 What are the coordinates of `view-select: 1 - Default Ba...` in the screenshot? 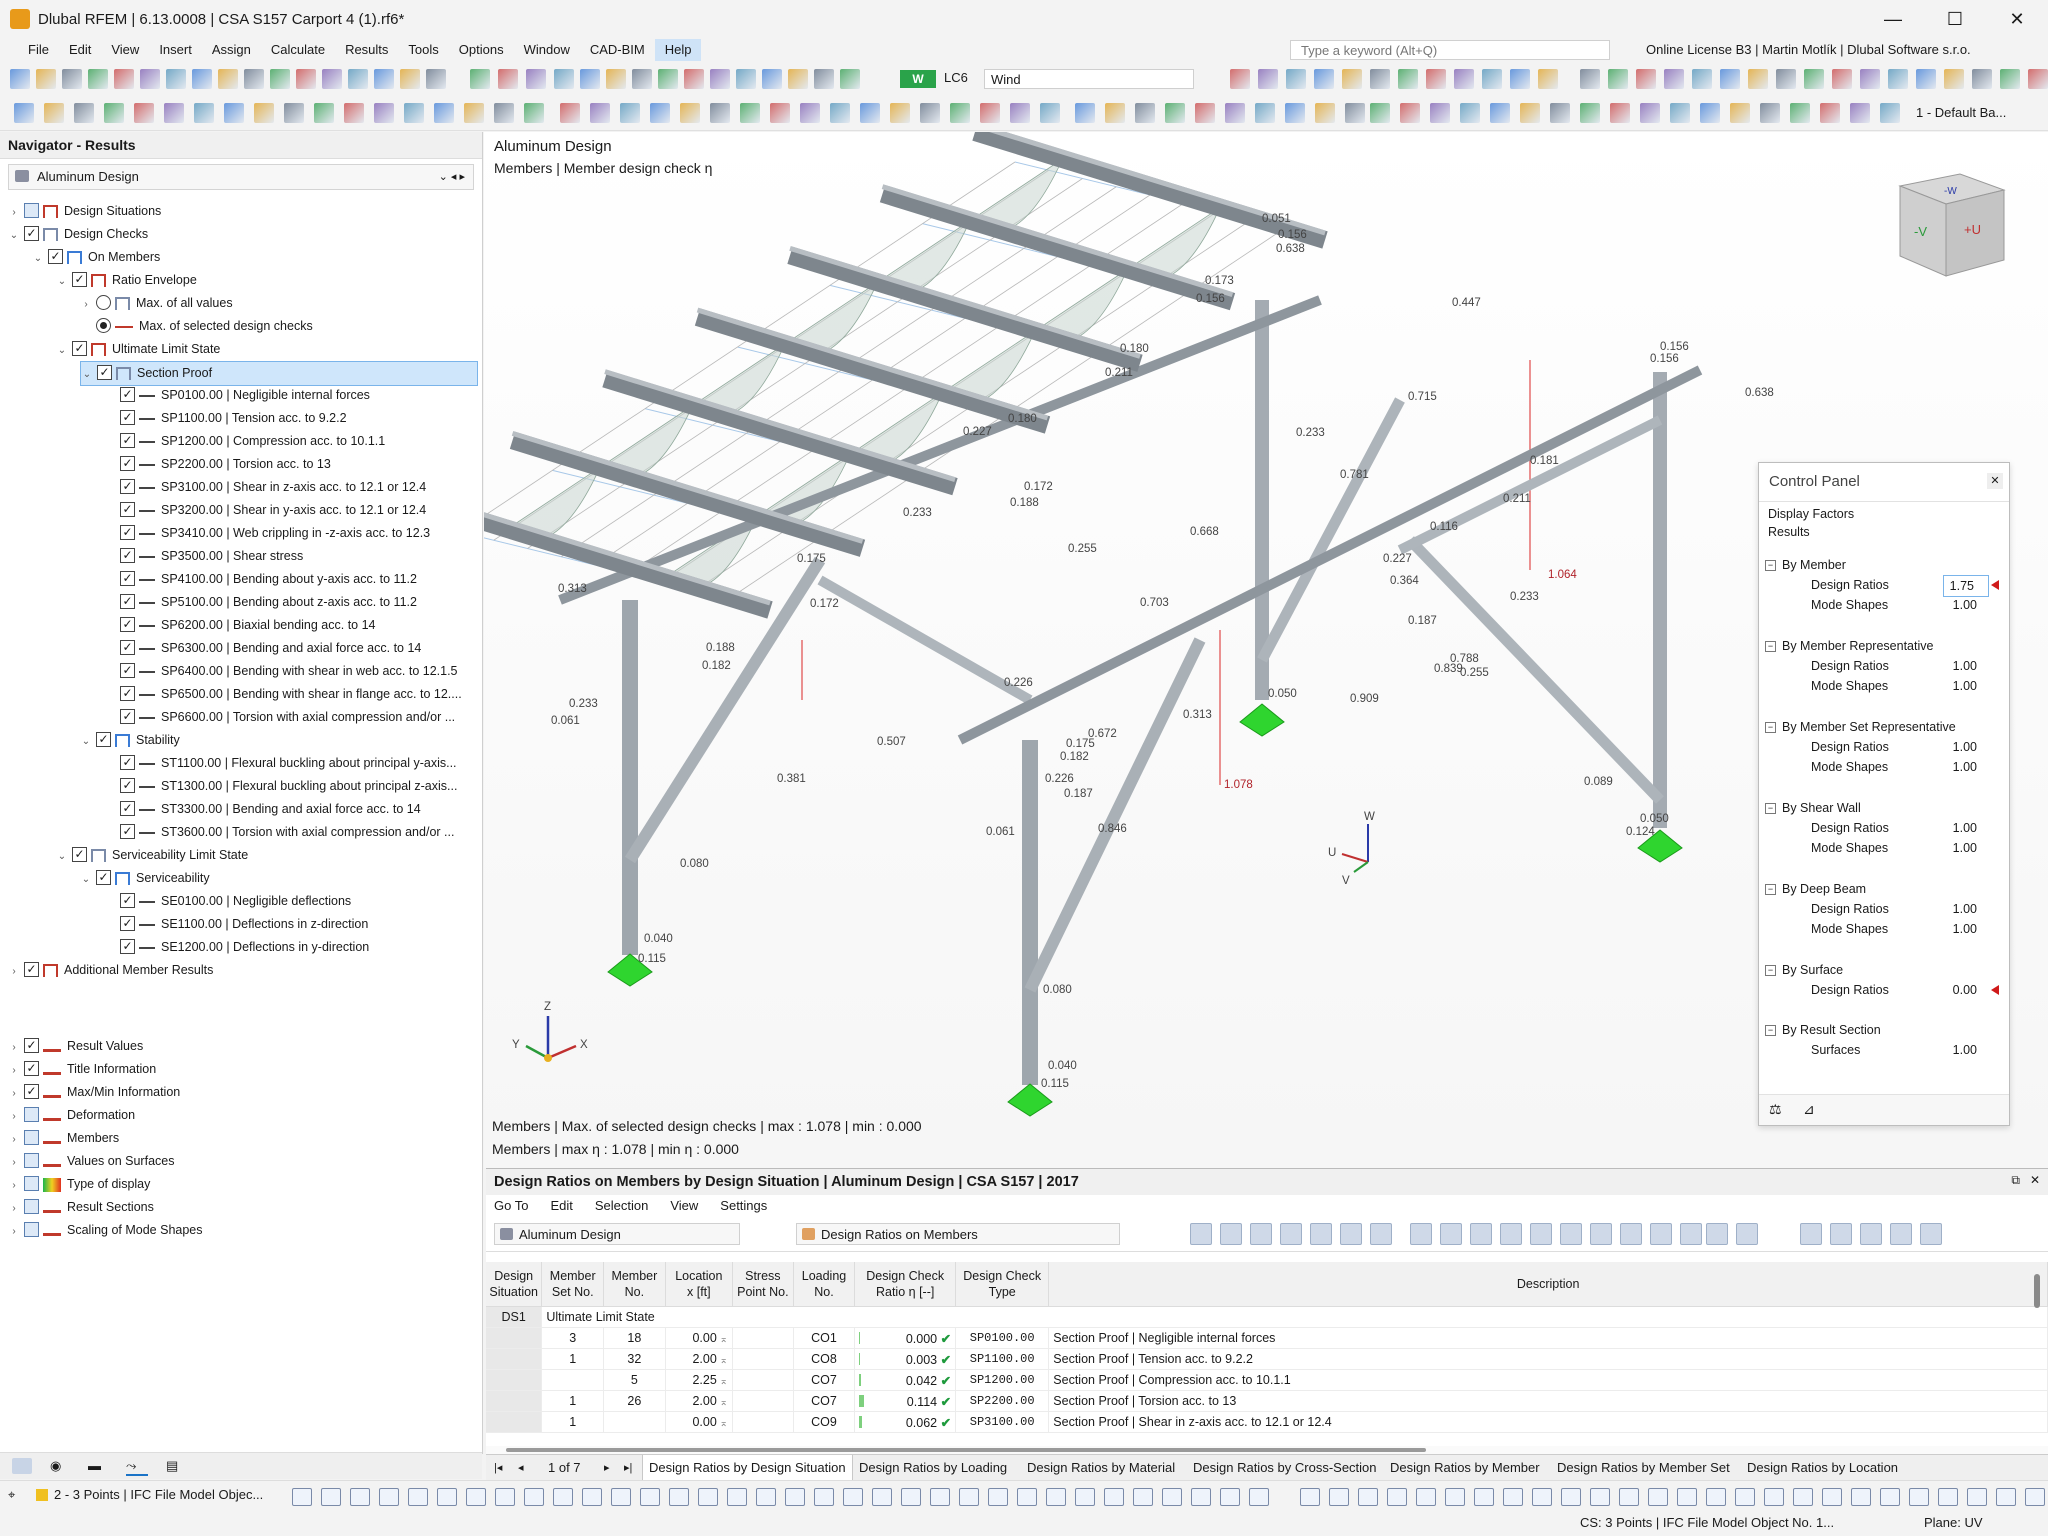 It's located at (1974, 113).